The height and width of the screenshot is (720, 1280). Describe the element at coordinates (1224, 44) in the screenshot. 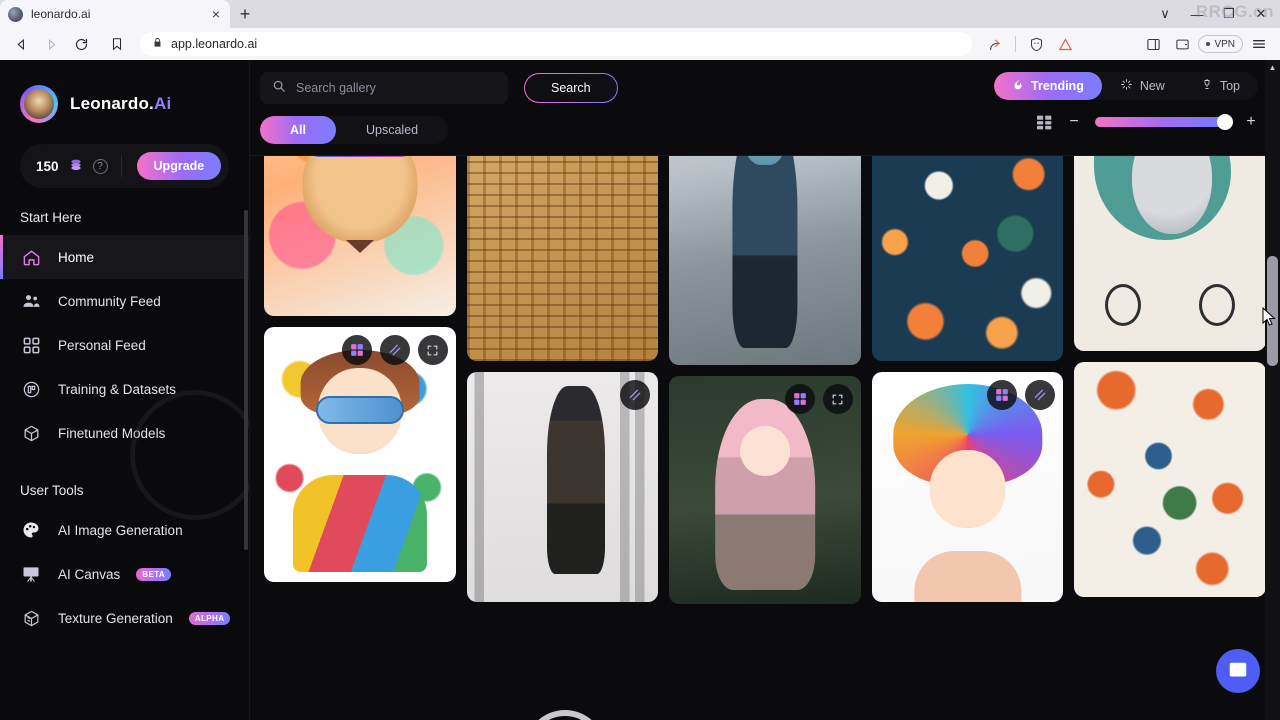

I see `vpn-label: VPN` at that location.